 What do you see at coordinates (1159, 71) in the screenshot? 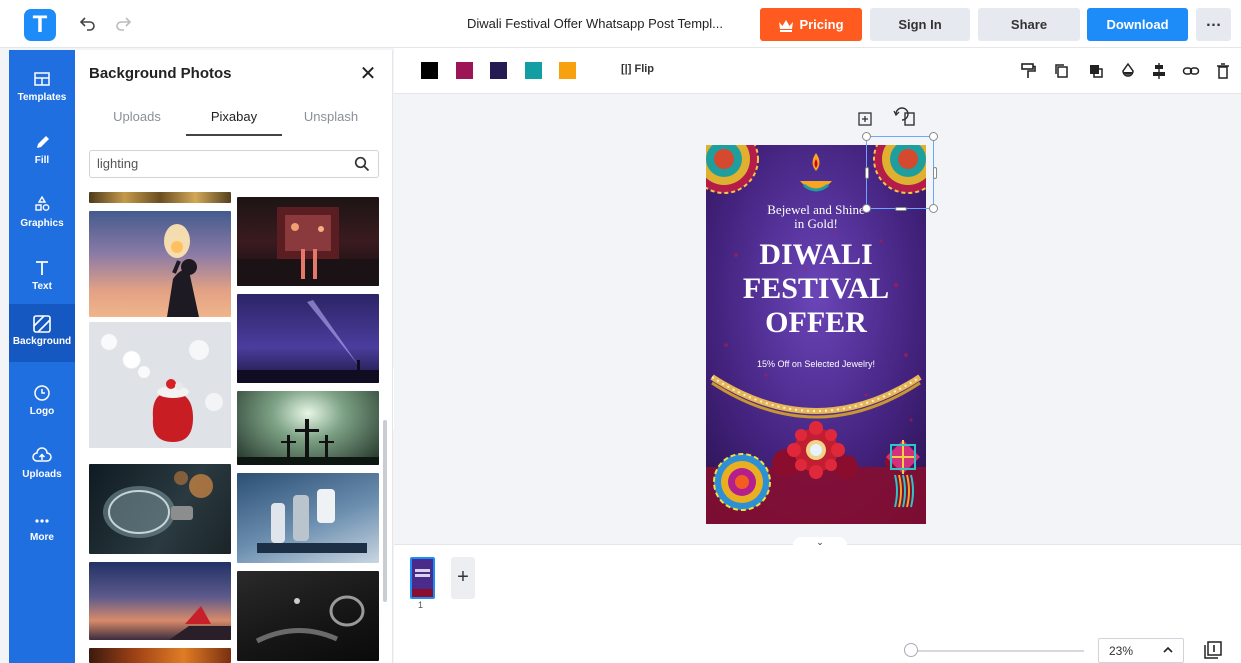
I see `align-icon` at bounding box center [1159, 71].